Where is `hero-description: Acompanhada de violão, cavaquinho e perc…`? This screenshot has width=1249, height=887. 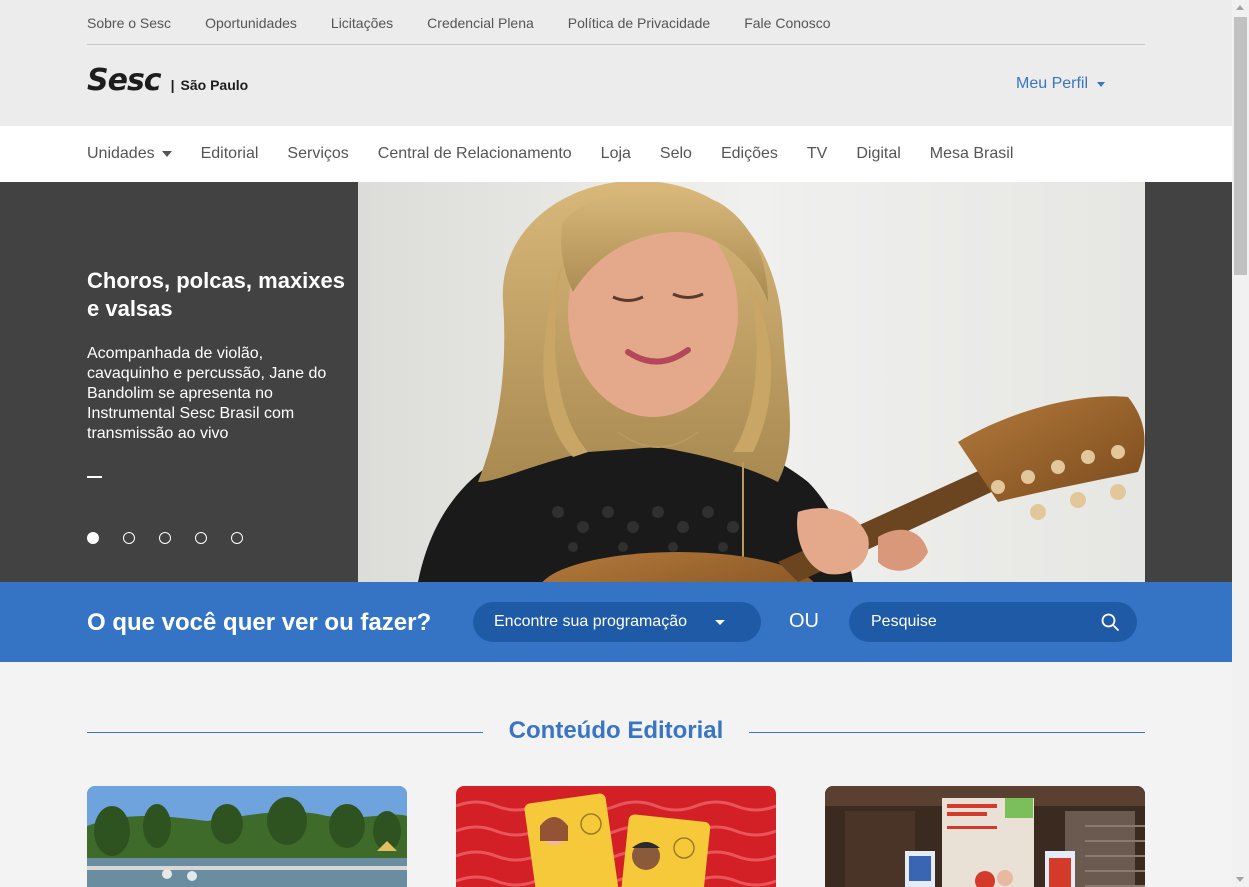
hero-description: Acompanhada de violão, cavaquinho e perc… is located at coordinates (207, 393).